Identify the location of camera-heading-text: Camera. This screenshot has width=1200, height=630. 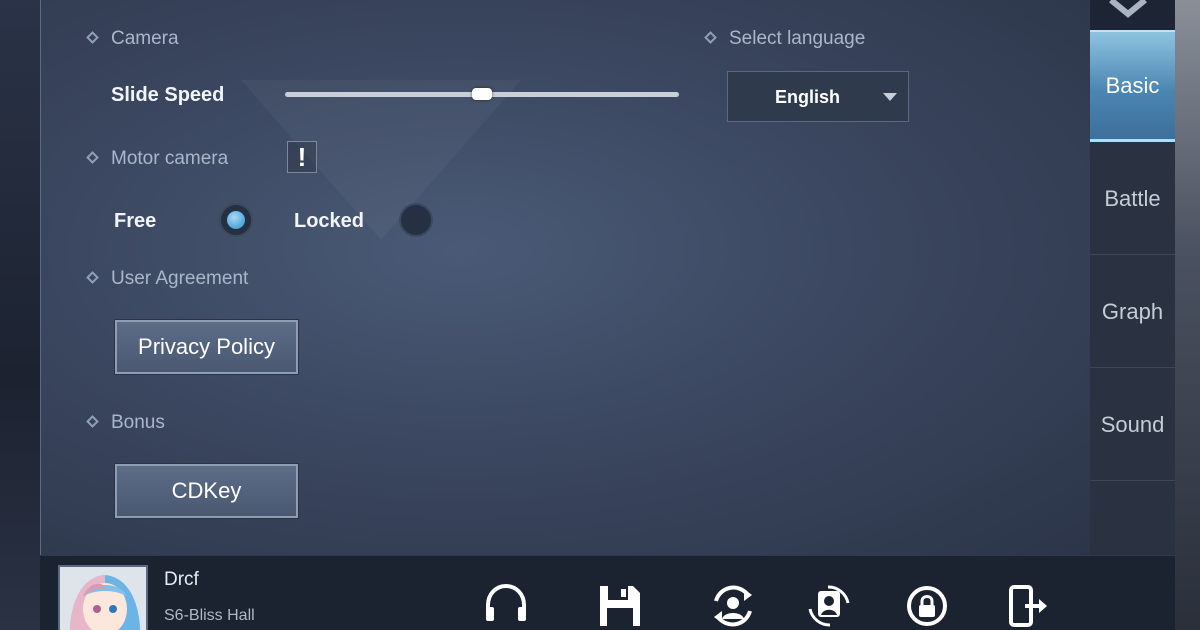
(145, 38).